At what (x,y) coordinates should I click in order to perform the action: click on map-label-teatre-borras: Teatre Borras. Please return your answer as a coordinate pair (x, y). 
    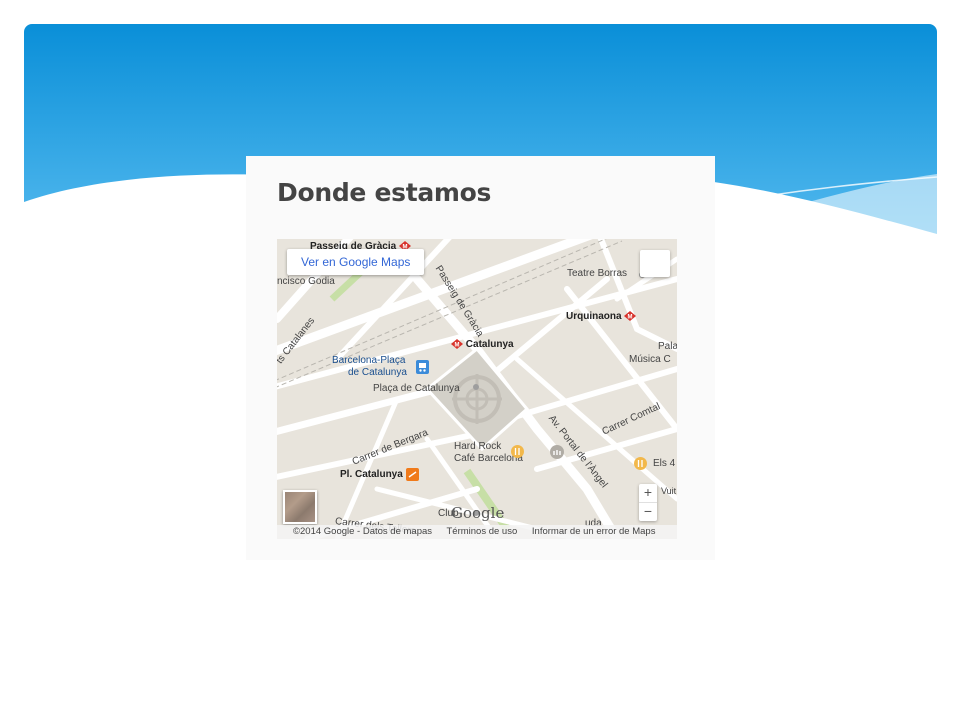
    Looking at the image, I should click on (597, 273).